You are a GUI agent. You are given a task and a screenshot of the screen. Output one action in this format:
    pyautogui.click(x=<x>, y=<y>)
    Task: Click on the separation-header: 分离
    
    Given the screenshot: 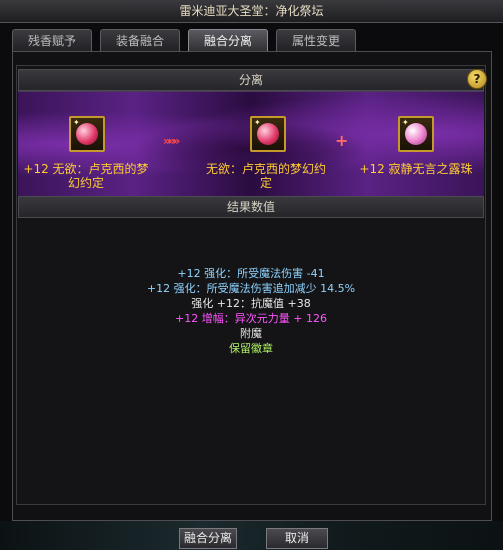 What is the action you would take?
    pyautogui.click(x=251, y=80)
    